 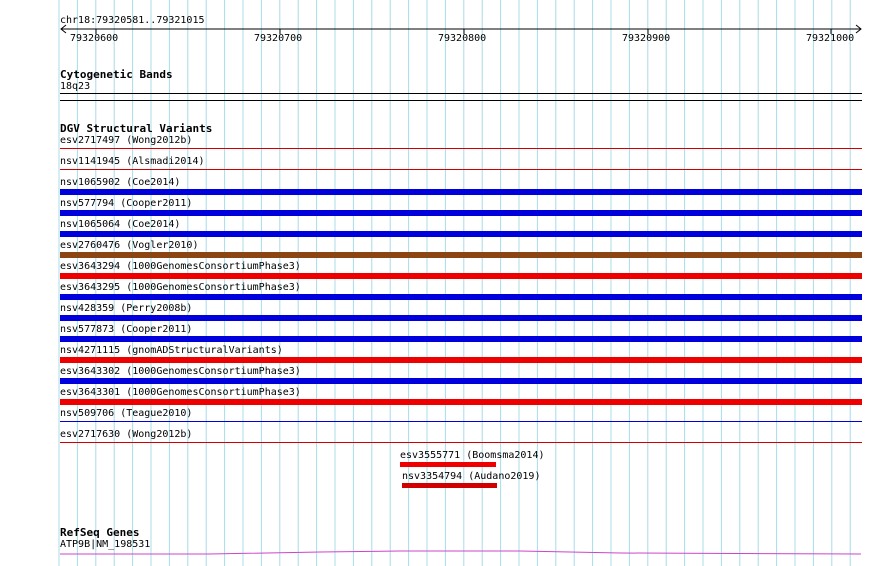 What do you see at coordinates (461, 100) in the screenshot?
I see `track-divider` at bounding box center [461, 100].